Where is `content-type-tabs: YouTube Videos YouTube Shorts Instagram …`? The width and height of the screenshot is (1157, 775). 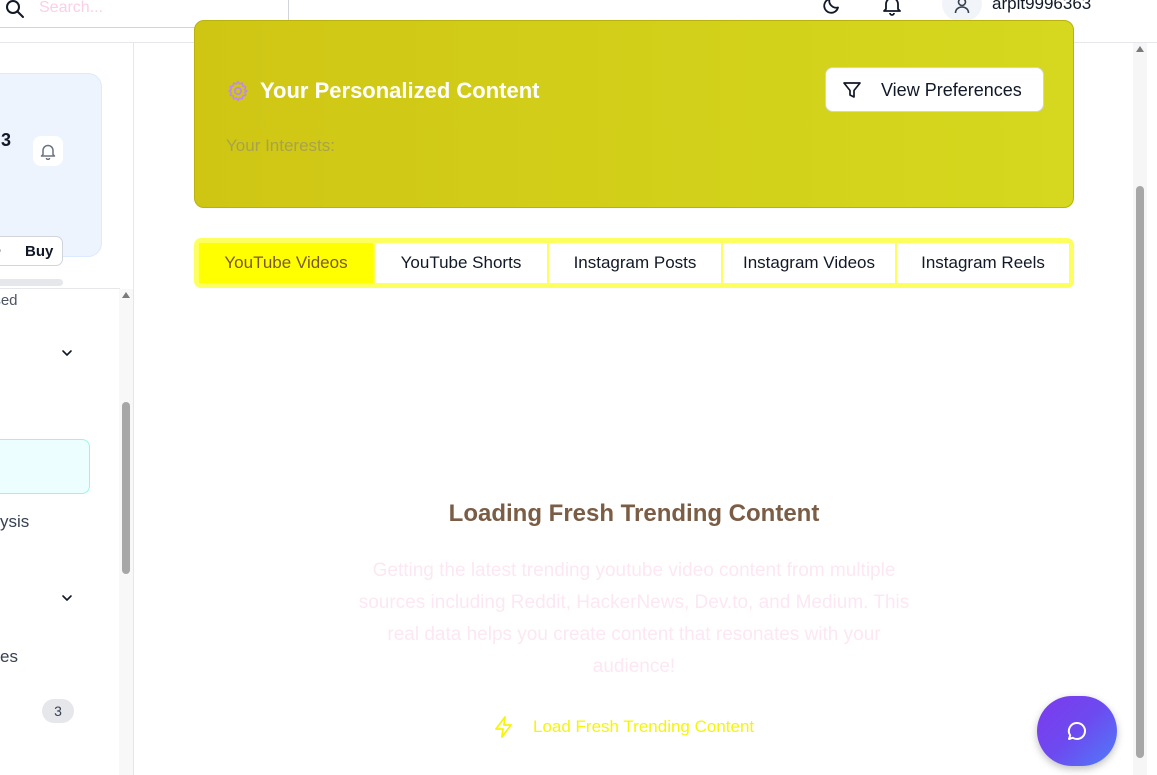
content-type-tabs: YouTube Videos YouTube Shorts Instagram … is located at coordinates (634, 263).